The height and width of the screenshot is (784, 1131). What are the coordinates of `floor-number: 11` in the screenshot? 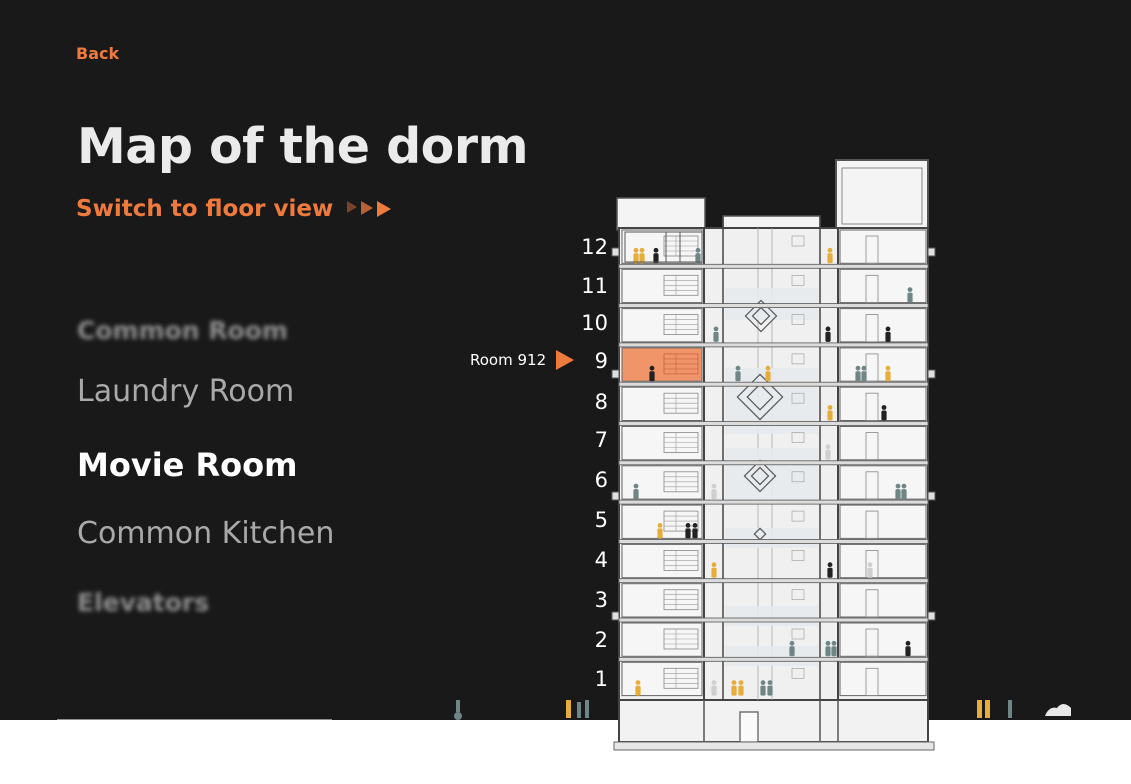 It's located at (594, 286).